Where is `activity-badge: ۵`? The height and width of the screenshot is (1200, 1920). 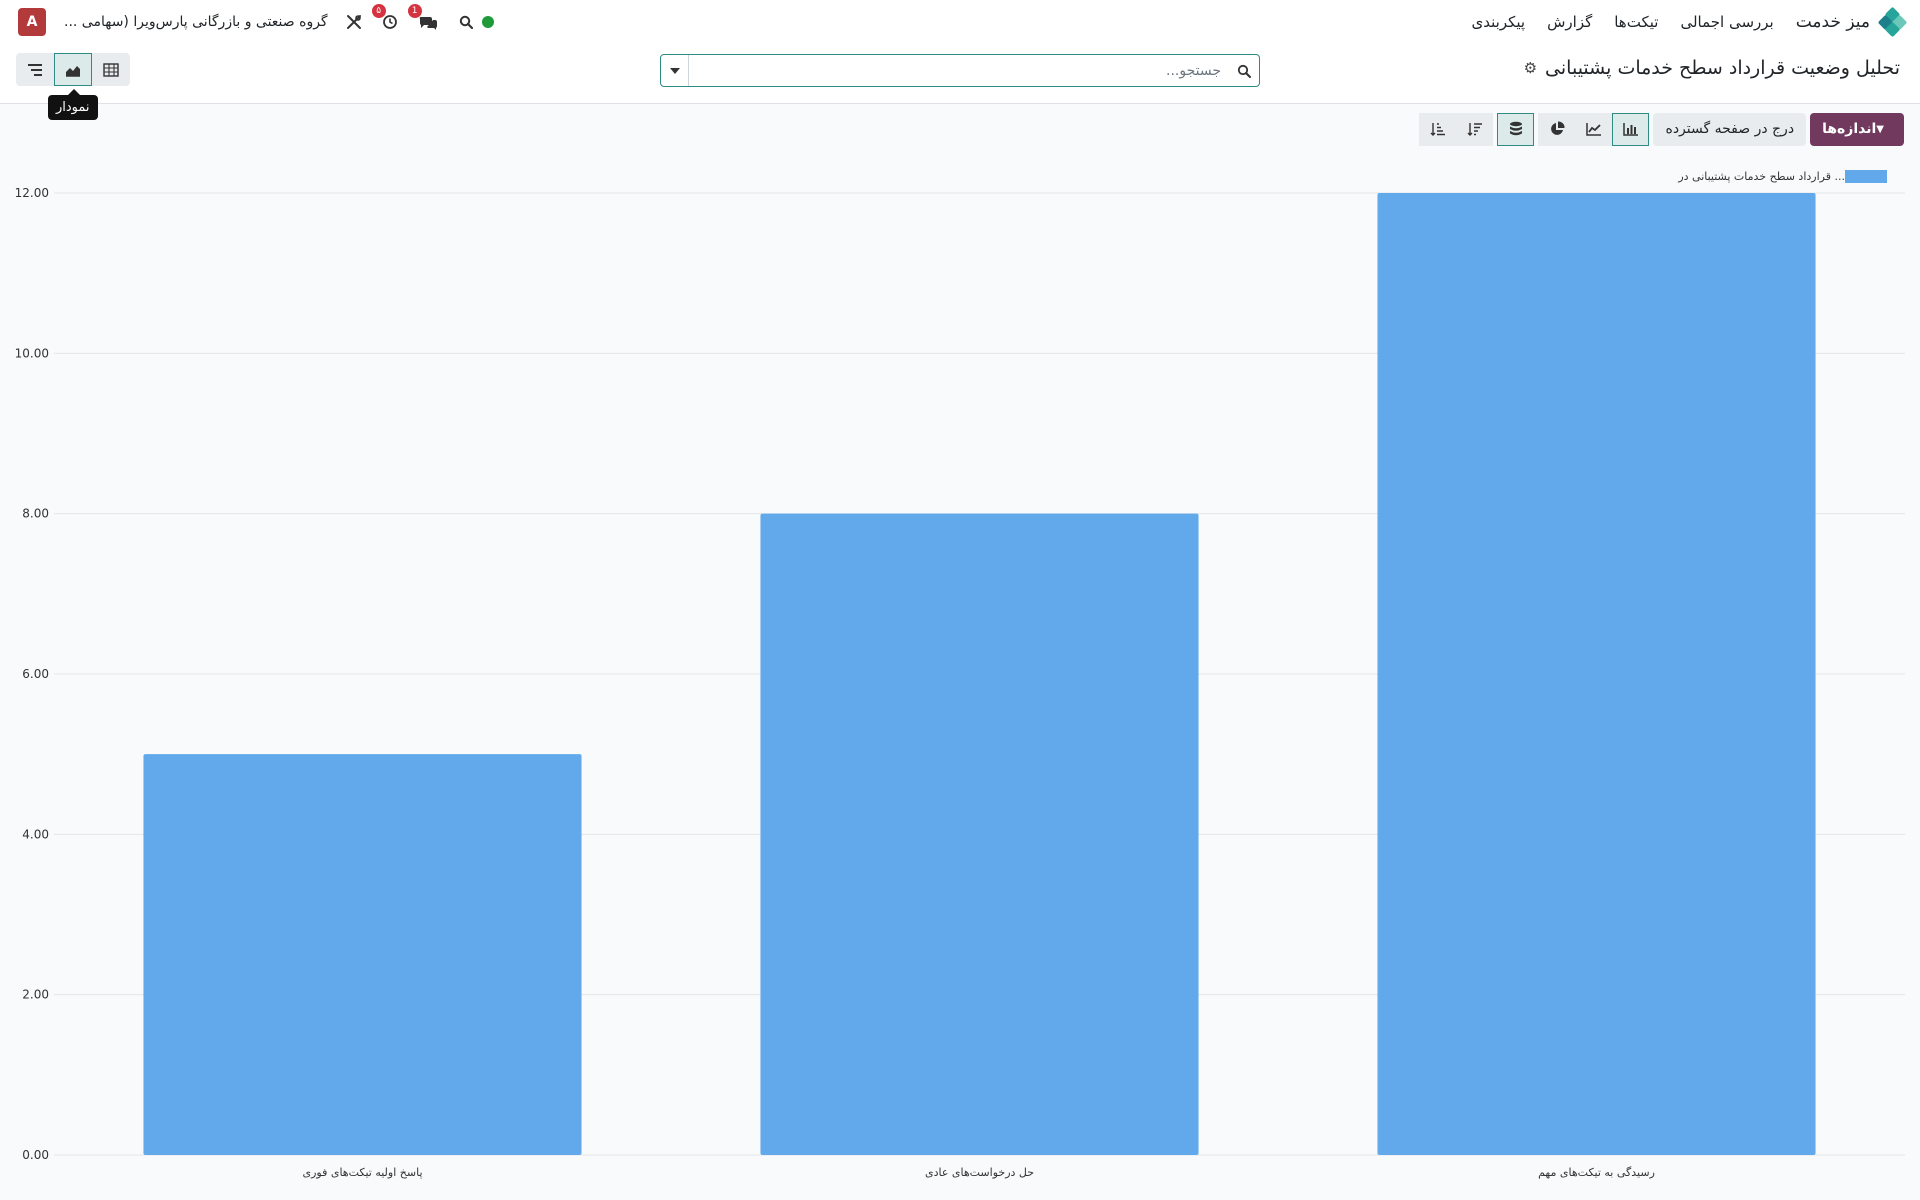 activity-badge: ۵ is located at coordinates (378, 11).